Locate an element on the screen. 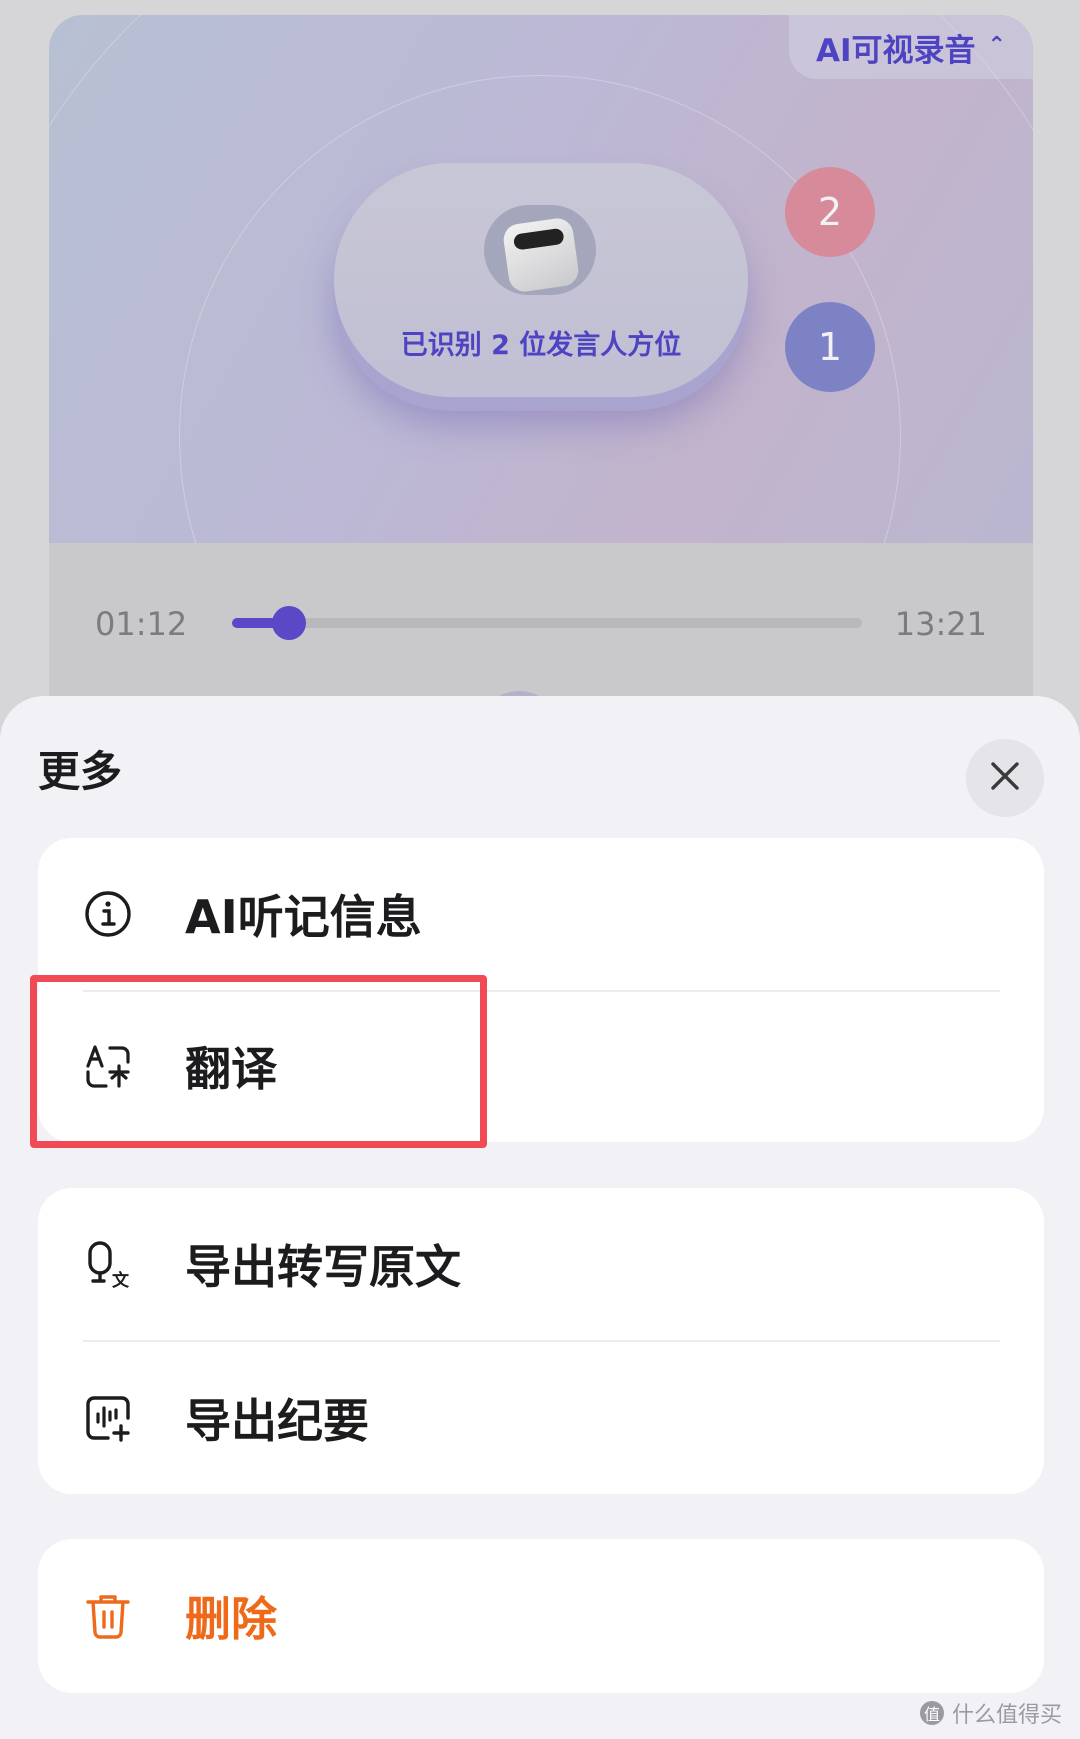 This screenshot has width=1080, height=1739. translate-highlight-box is located at coordinates (258, 1061).